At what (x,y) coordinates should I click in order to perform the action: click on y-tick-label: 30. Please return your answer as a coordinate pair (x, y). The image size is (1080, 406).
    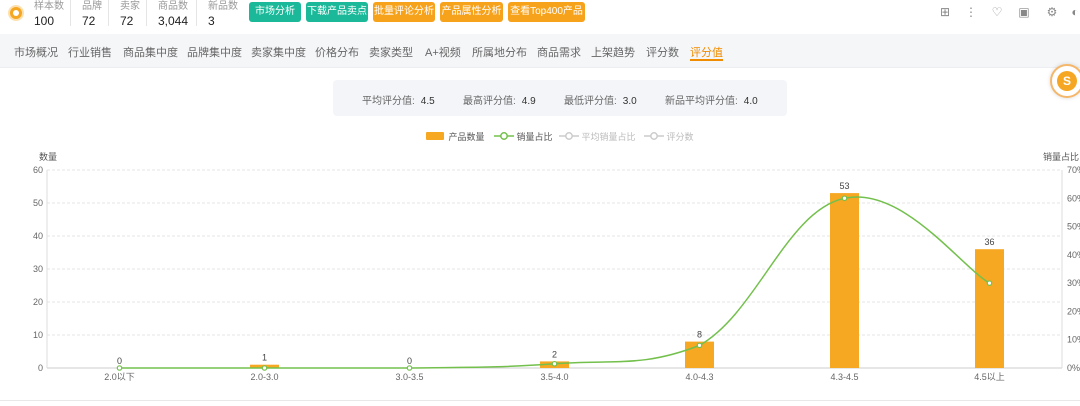
    Looking at the image, I should click on (38, 269).